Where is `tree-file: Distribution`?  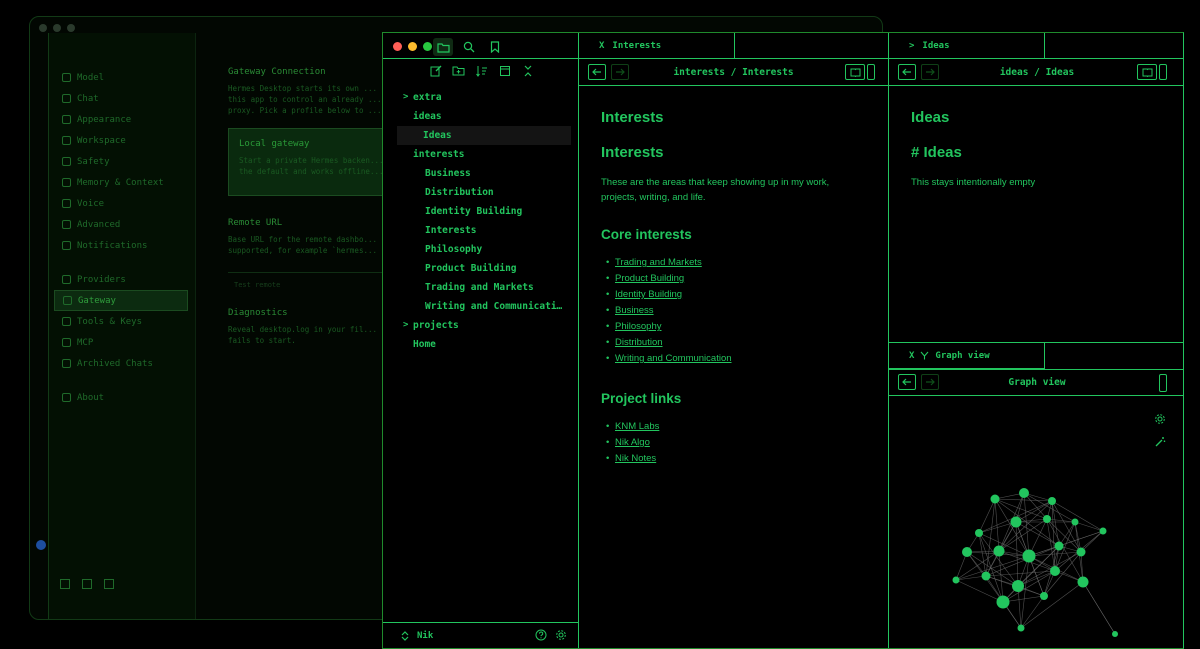
tree-file: Distribution is located at coordinates (483, 192).